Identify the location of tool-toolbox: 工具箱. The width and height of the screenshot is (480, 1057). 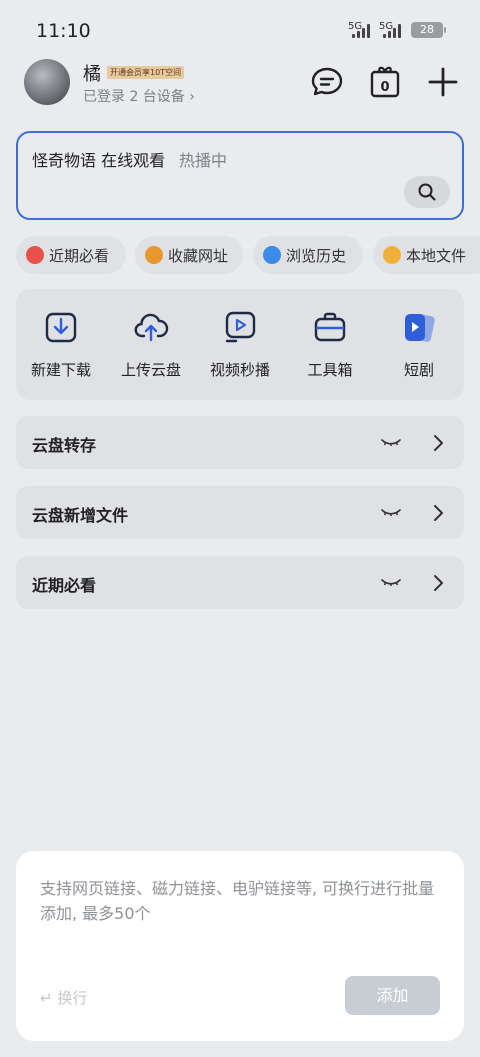
(330, 344).